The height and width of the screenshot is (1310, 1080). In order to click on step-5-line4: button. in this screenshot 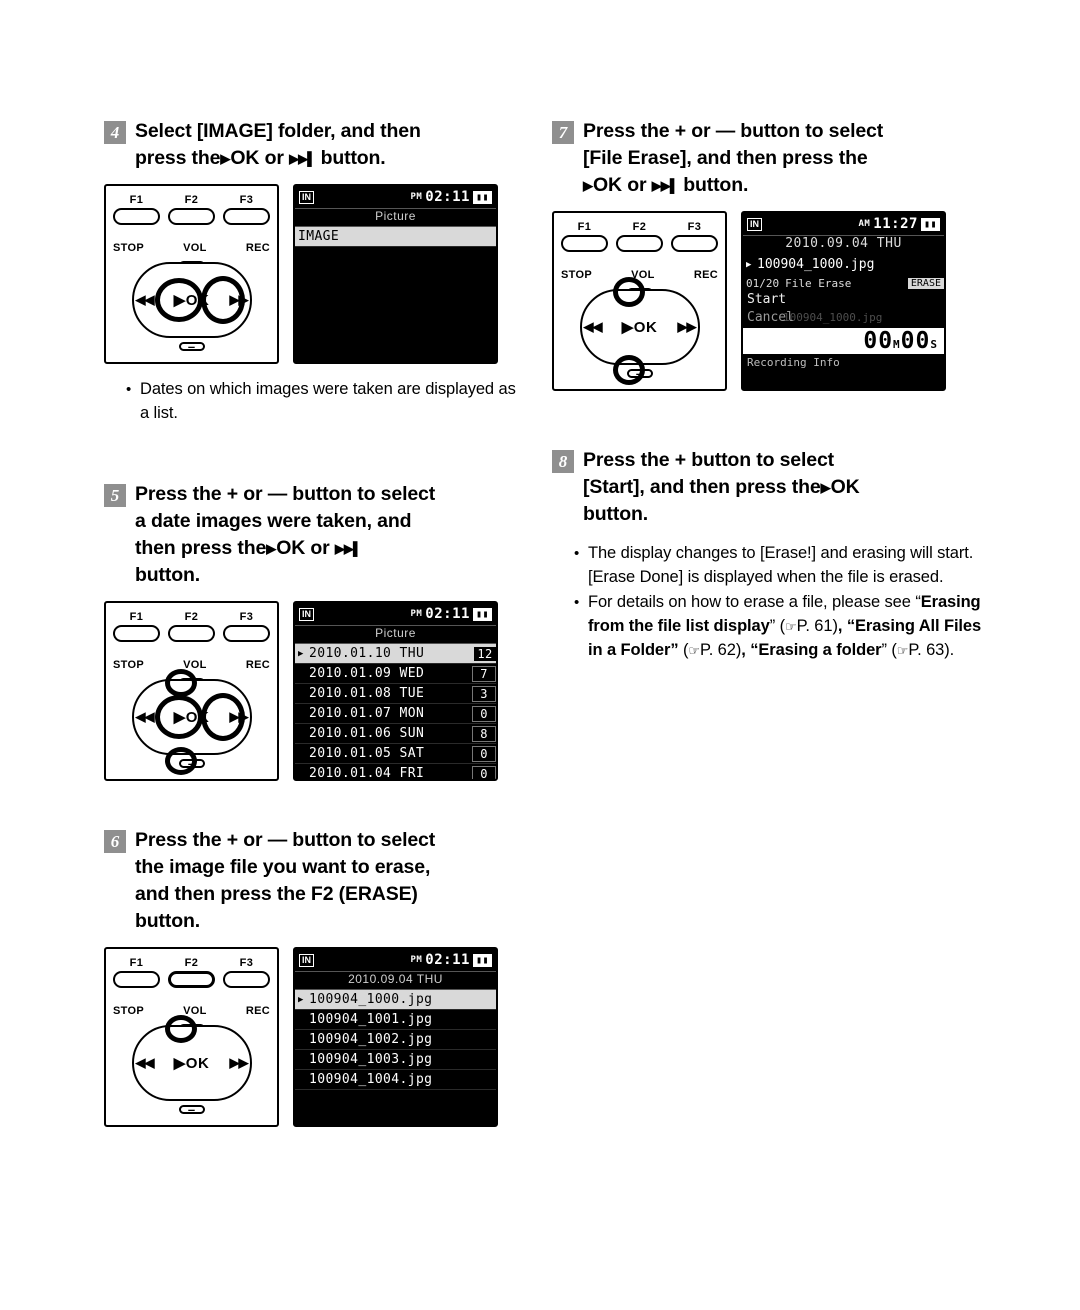, I will do `click(168, 575)`.